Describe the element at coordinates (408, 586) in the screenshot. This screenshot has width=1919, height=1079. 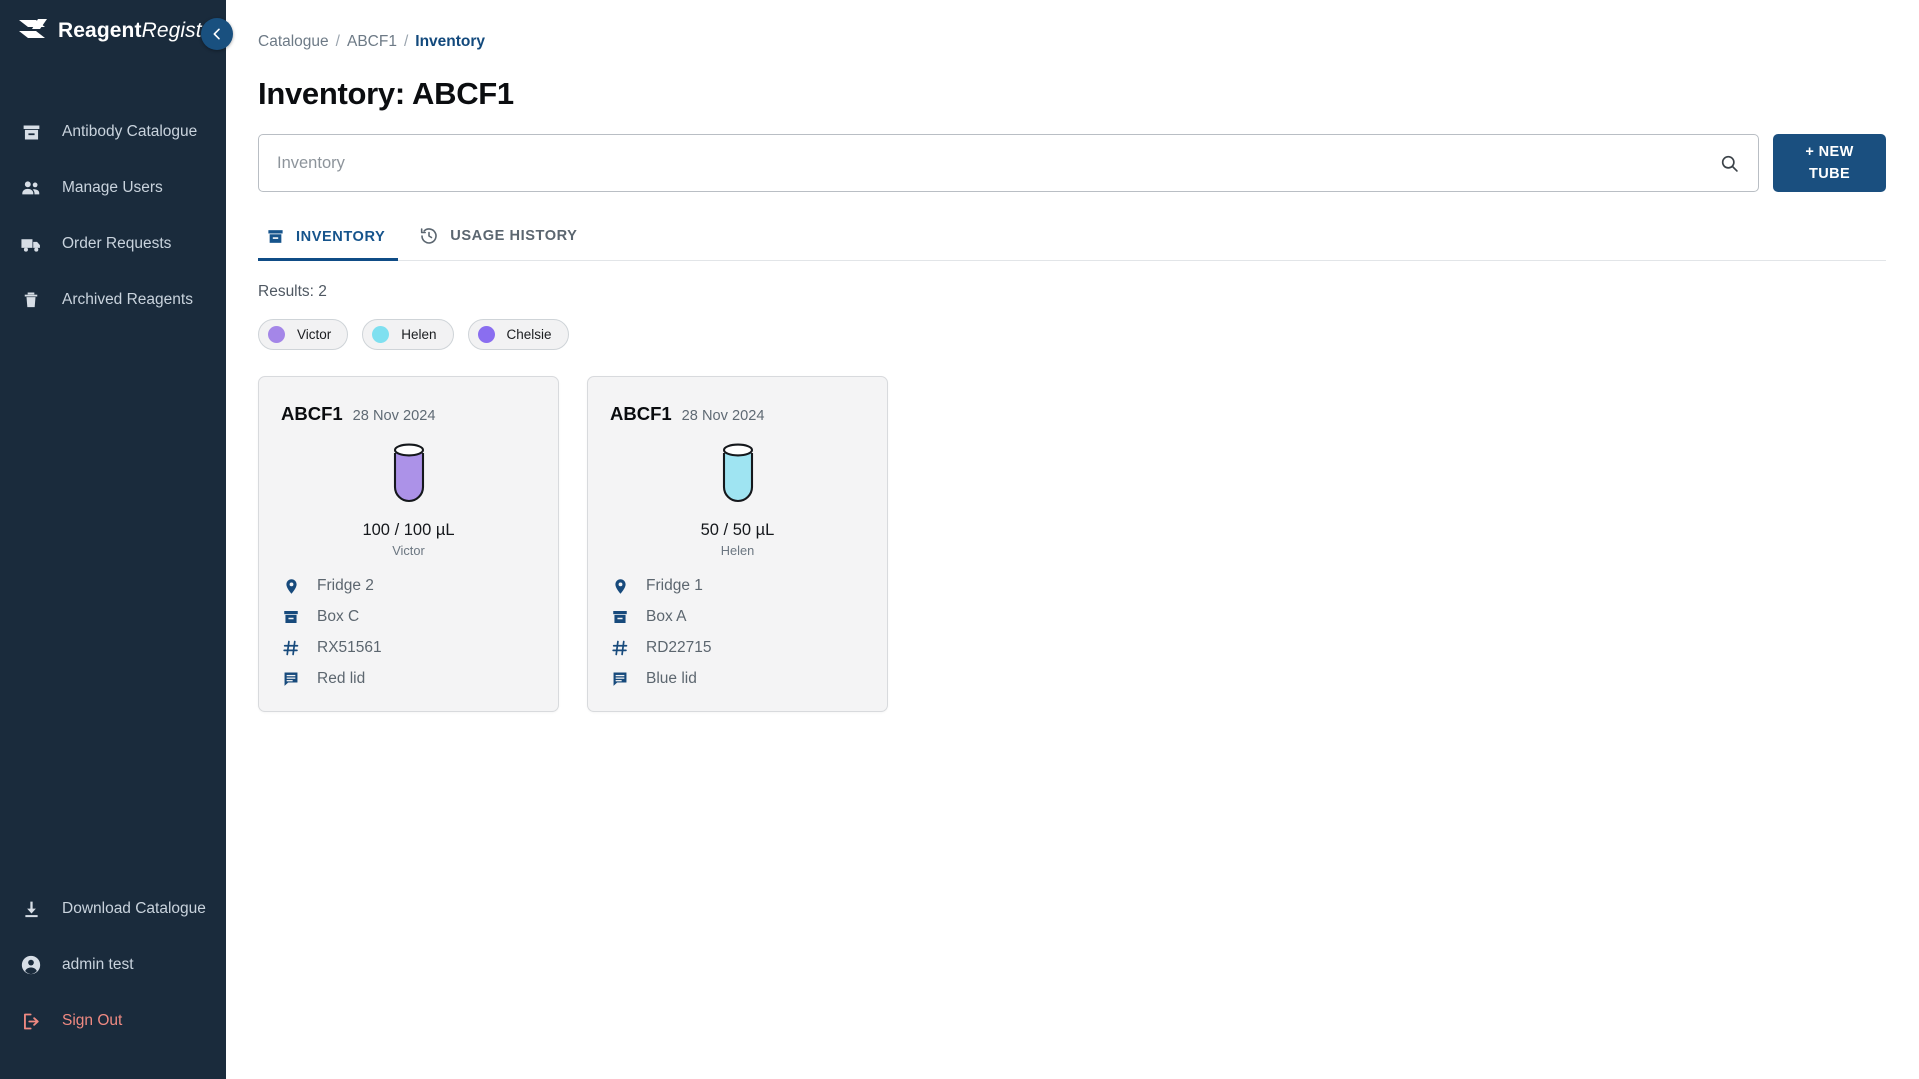
I see `meta-row-location: Fridge 2` at that location.